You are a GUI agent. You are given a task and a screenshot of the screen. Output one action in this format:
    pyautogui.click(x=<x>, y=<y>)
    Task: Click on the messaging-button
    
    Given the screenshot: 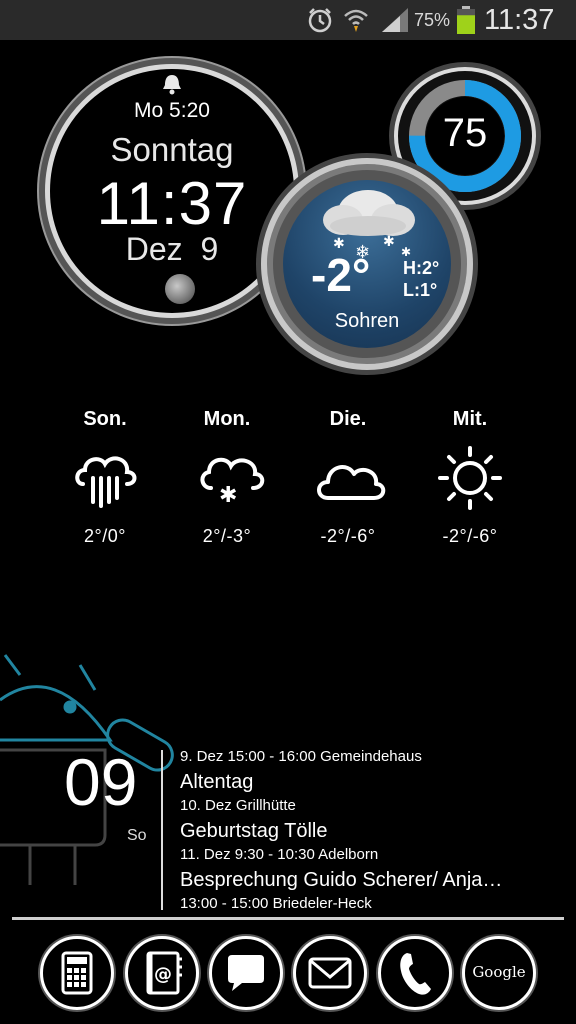 What is the action you would take?
    pyautogui.click(x=246, y=973)
    